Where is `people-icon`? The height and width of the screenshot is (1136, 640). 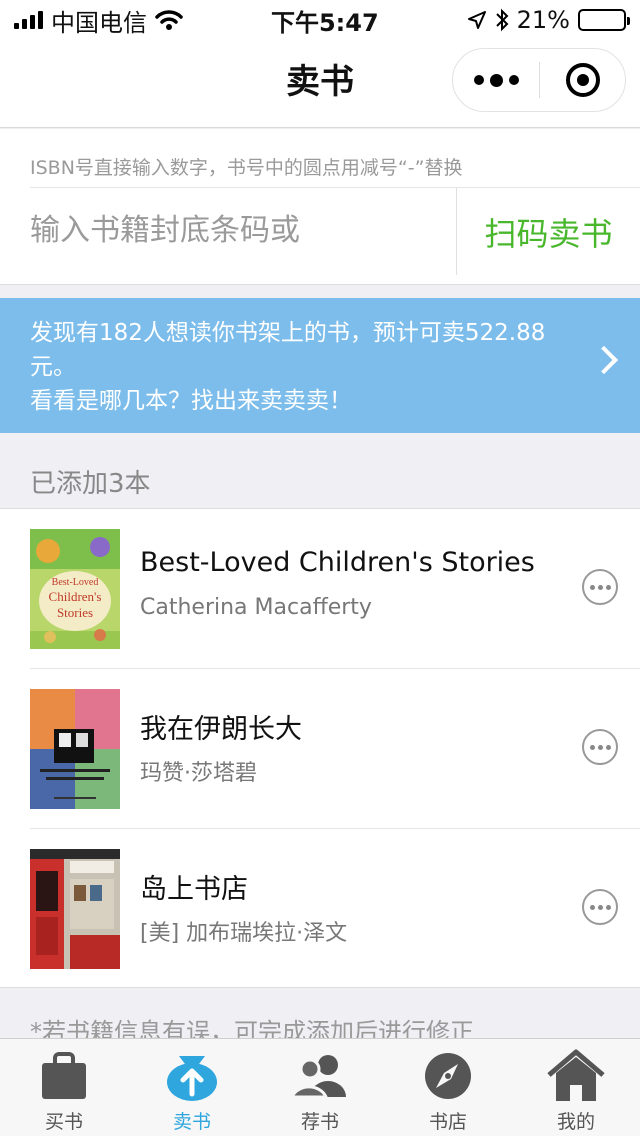
people-icon is located at coordinates (320, 1076).